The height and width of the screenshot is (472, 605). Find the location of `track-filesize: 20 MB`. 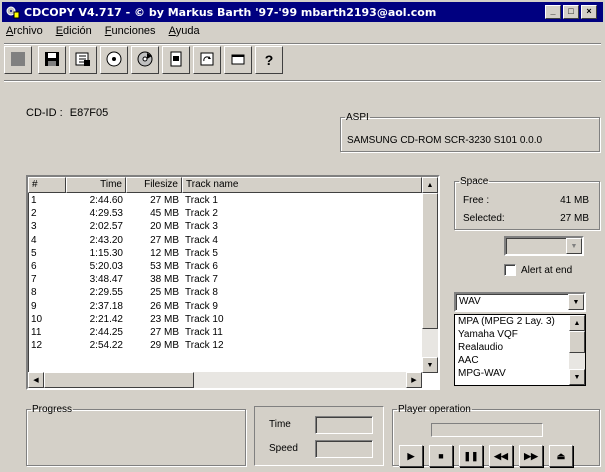

track-filesize: 20 MB is located at coordinates (164, 227).